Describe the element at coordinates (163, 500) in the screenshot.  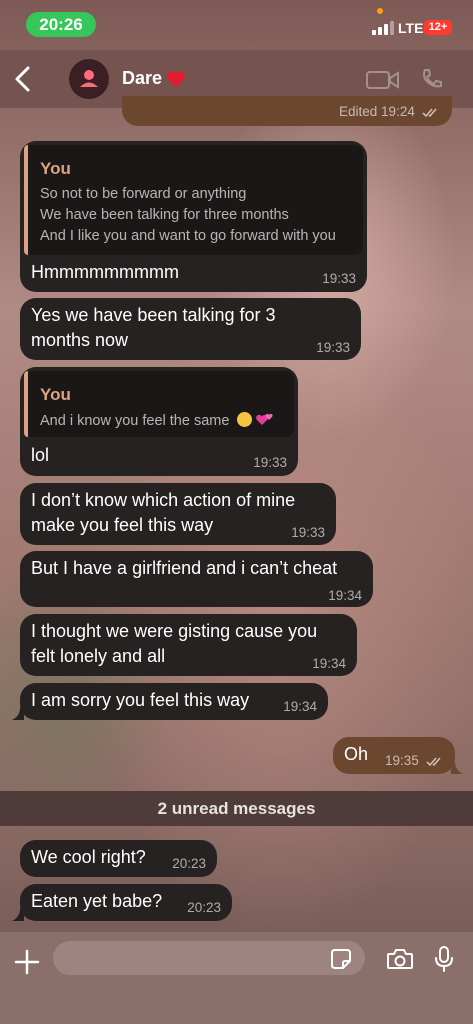
I see `message-text-line: I don’t know which action of mine` at that location.